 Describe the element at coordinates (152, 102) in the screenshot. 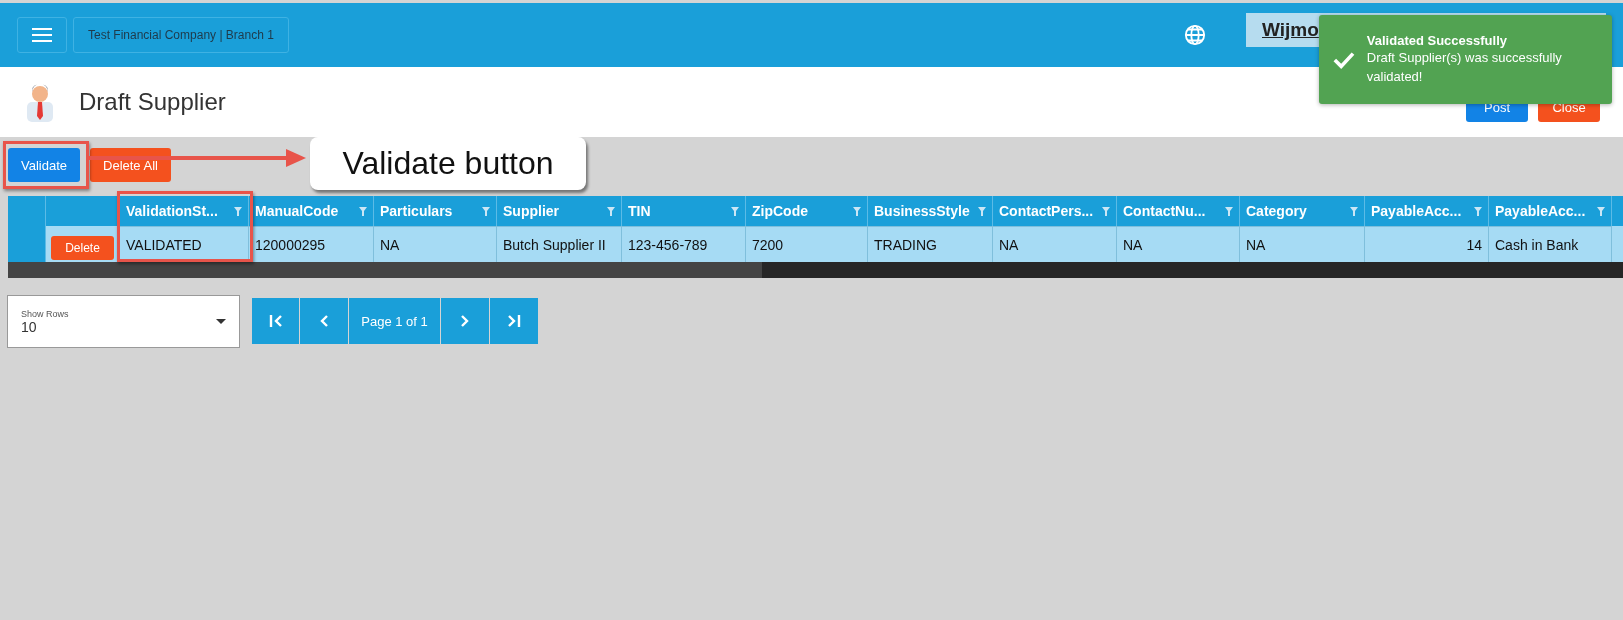

I see `page-title: Draft Supplier` at that location.